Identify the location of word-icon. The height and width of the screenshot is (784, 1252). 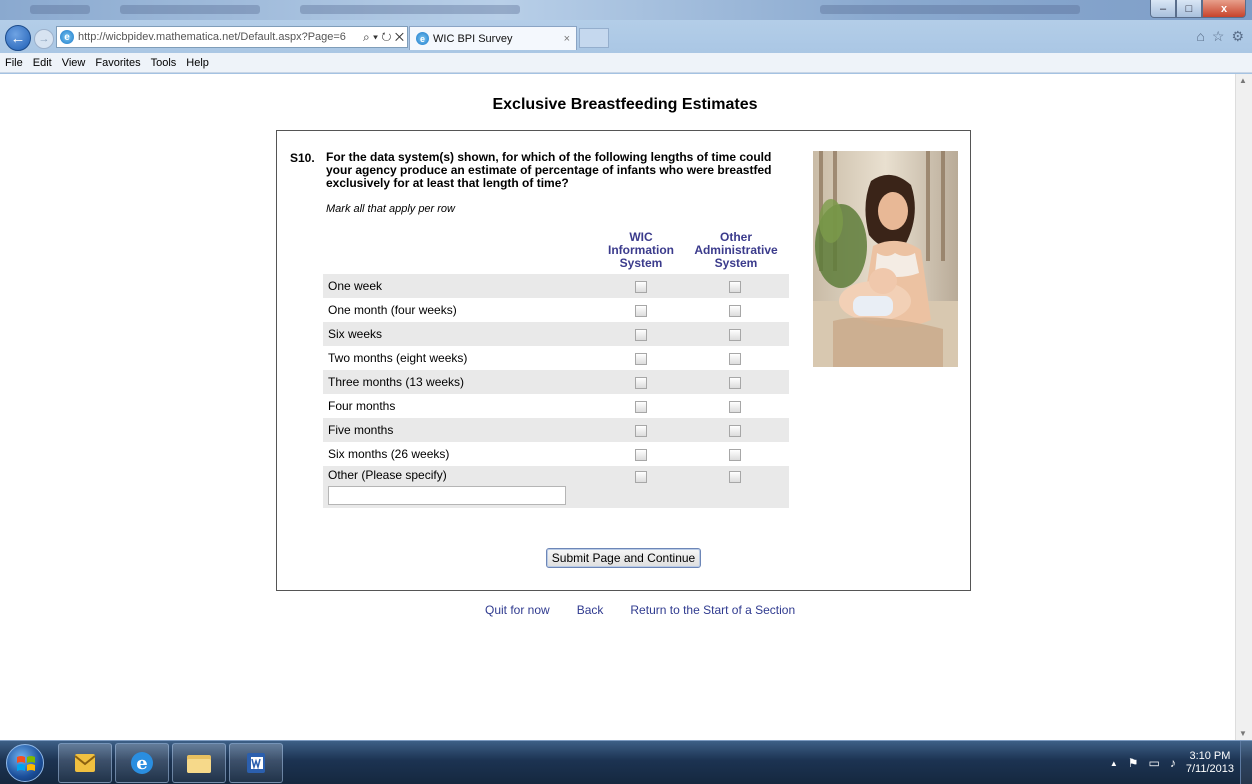
(256, 763).